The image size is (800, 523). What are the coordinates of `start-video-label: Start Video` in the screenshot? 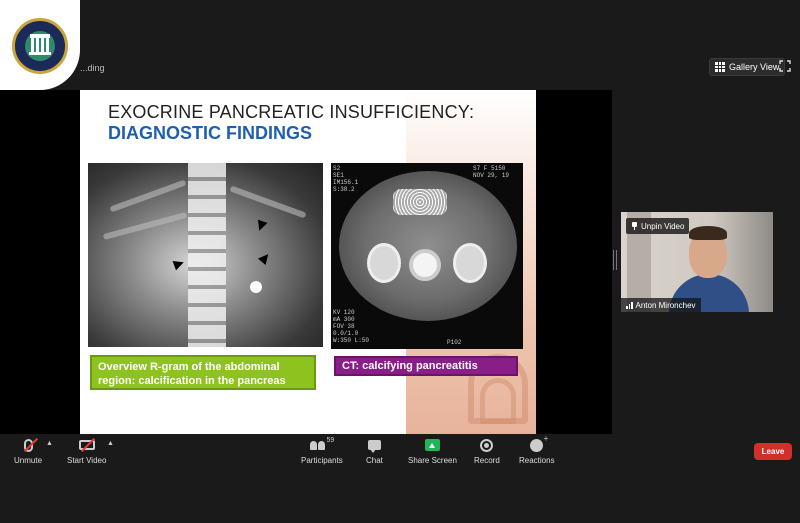 It's located at (87, 460).